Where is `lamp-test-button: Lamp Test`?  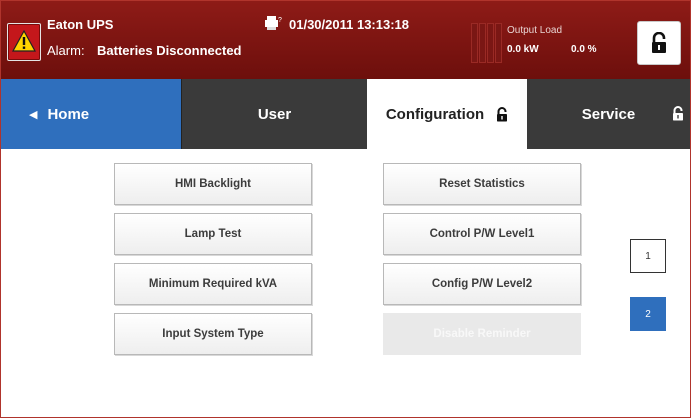
lamp-test-button: Lamp Test is located at coordinates (213, 234).